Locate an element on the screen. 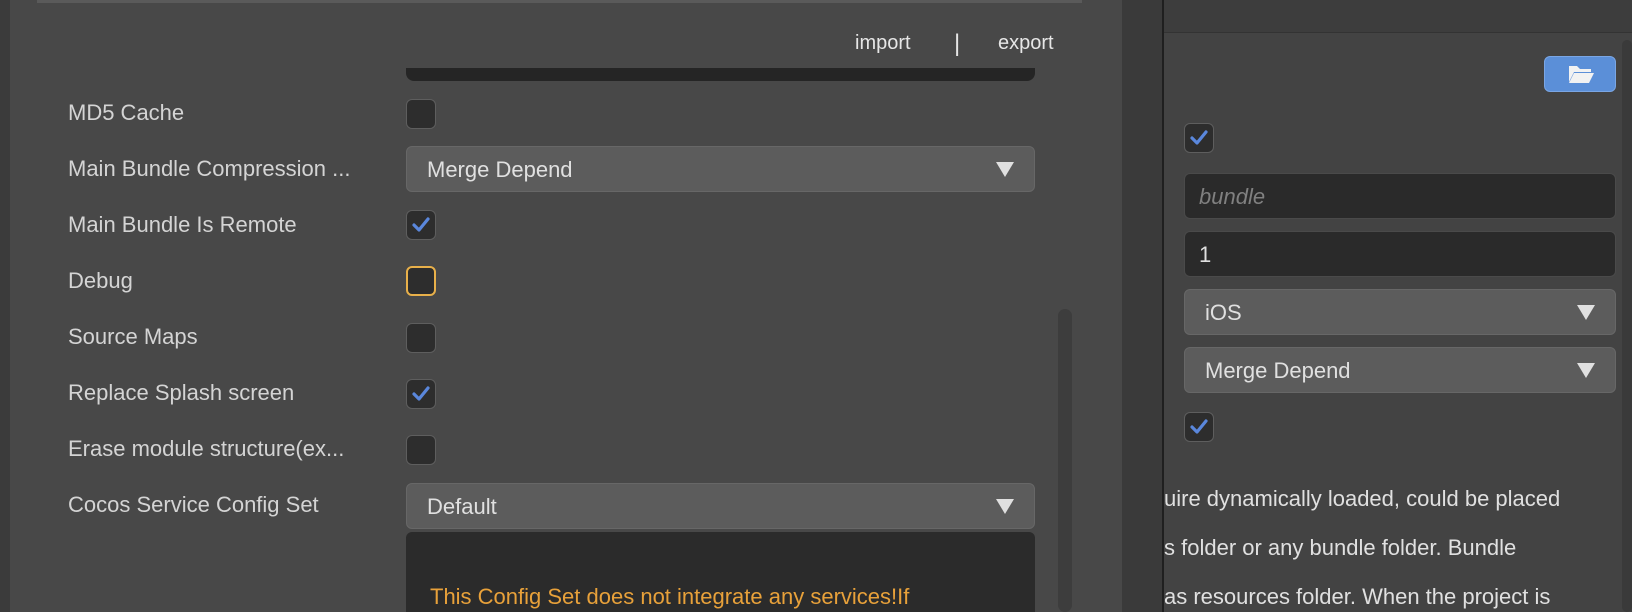  right-panel-scrollbar is located at coordinates (1627, 326).